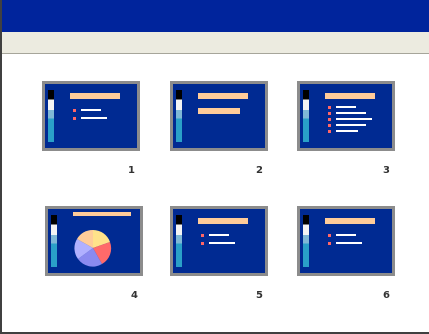 Image resolution: width=429 pixels, height=334 pixels. I want to click on slide-item-3: 3, so click(347, 136).